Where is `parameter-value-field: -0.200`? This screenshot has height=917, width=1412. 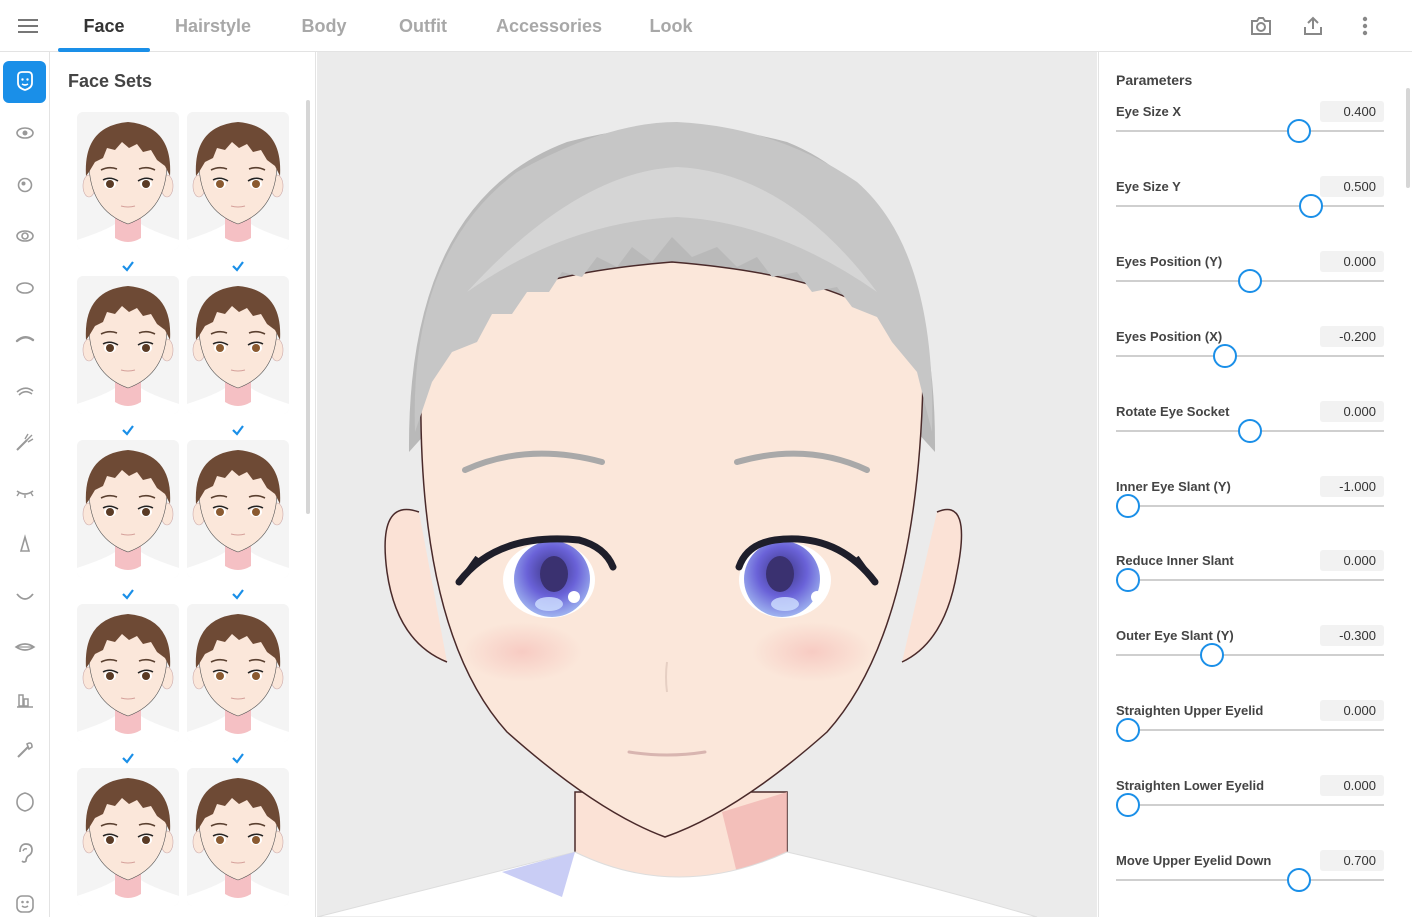
parameter-value-field: -0.200 is located at coordinates (1352, 336).